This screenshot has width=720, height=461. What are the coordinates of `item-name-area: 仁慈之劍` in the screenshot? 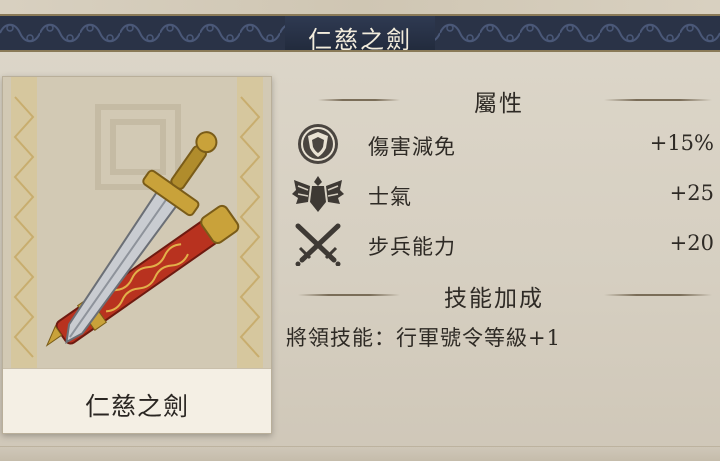 It's located at (137, 400).